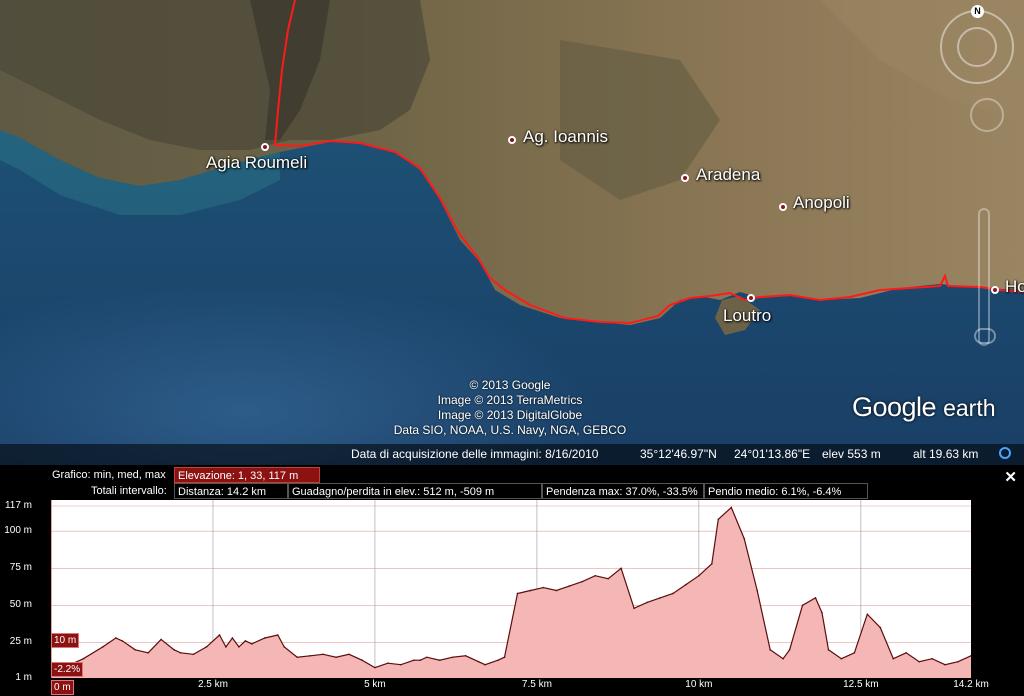 This screenshot has width=1024, height=696. Describe the element at coordinates (67, 669) in the screenshot. I see `cursor-slope-tag: -2.2%` at that location.